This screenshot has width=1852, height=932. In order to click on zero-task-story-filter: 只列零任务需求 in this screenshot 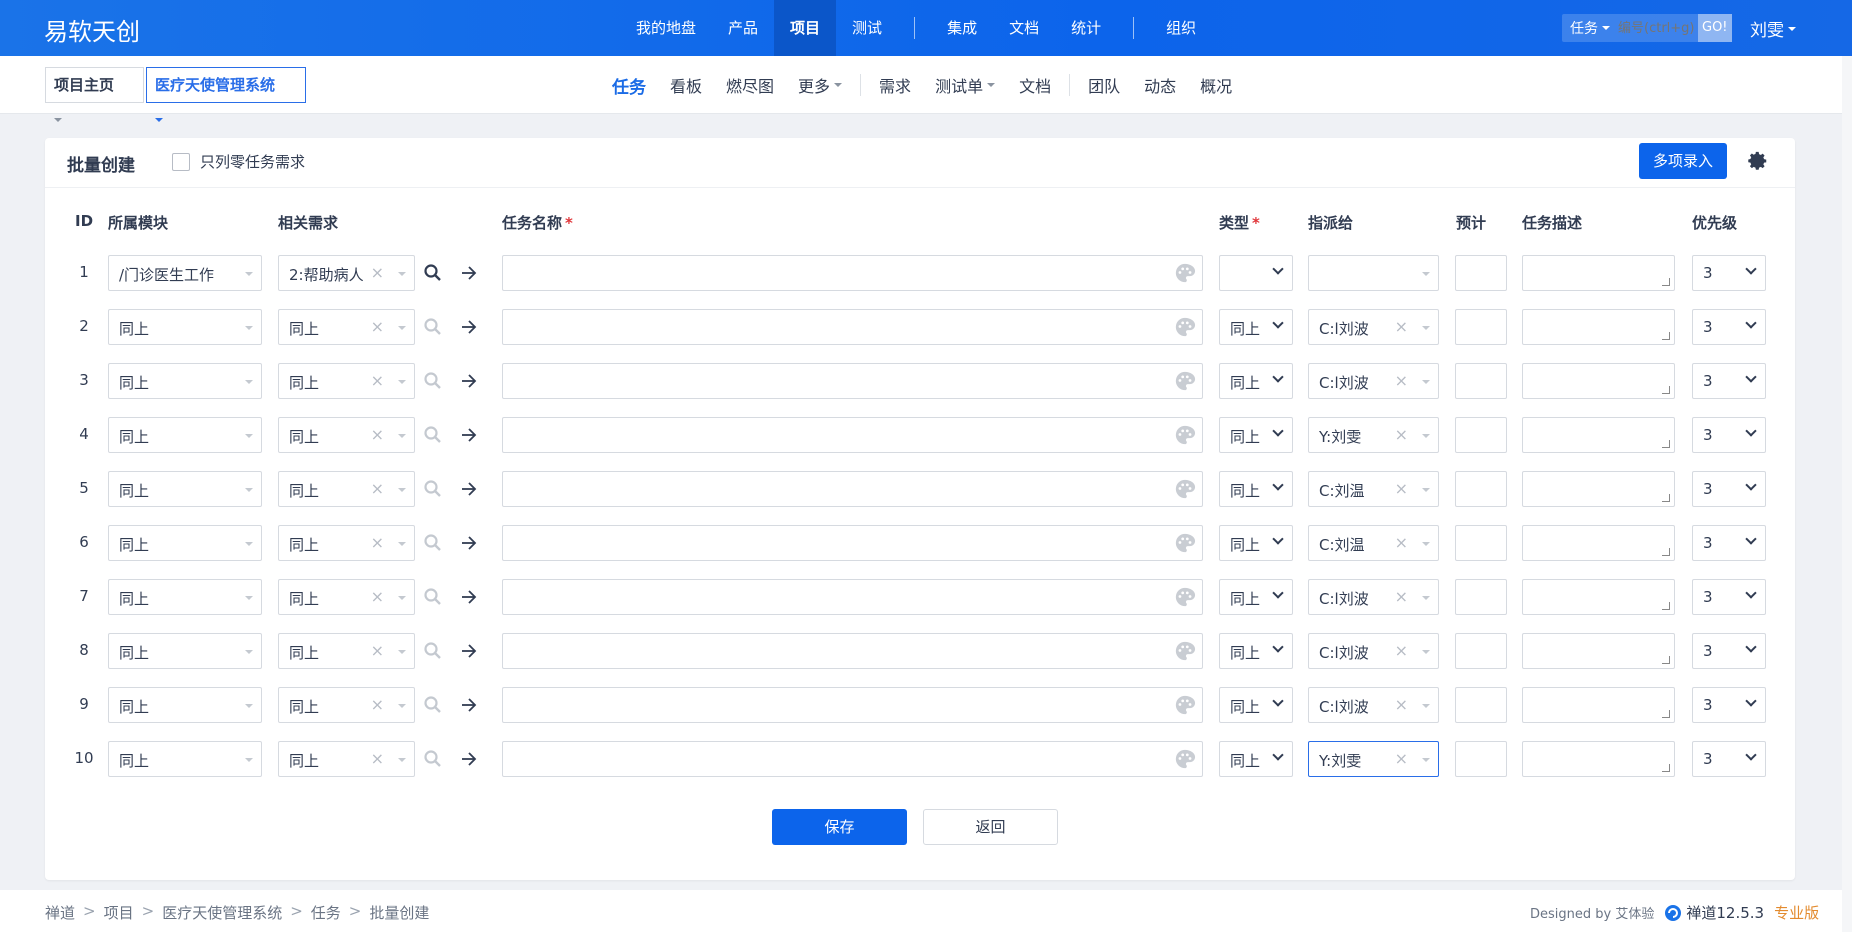, I will do `click(238, 161)`.